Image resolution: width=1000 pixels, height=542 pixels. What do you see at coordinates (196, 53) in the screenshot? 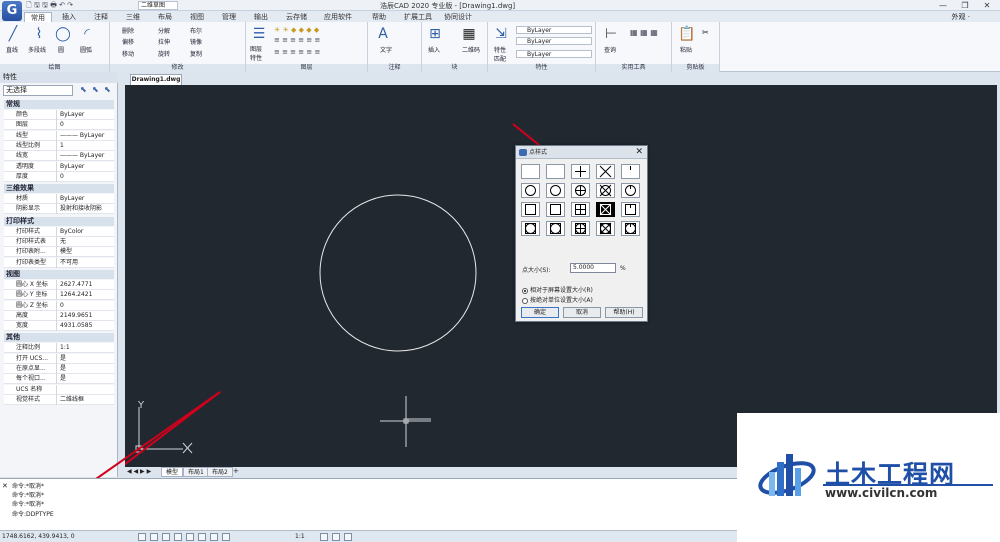
I see `copy-button: 复制` at bounding box center [196, 53].